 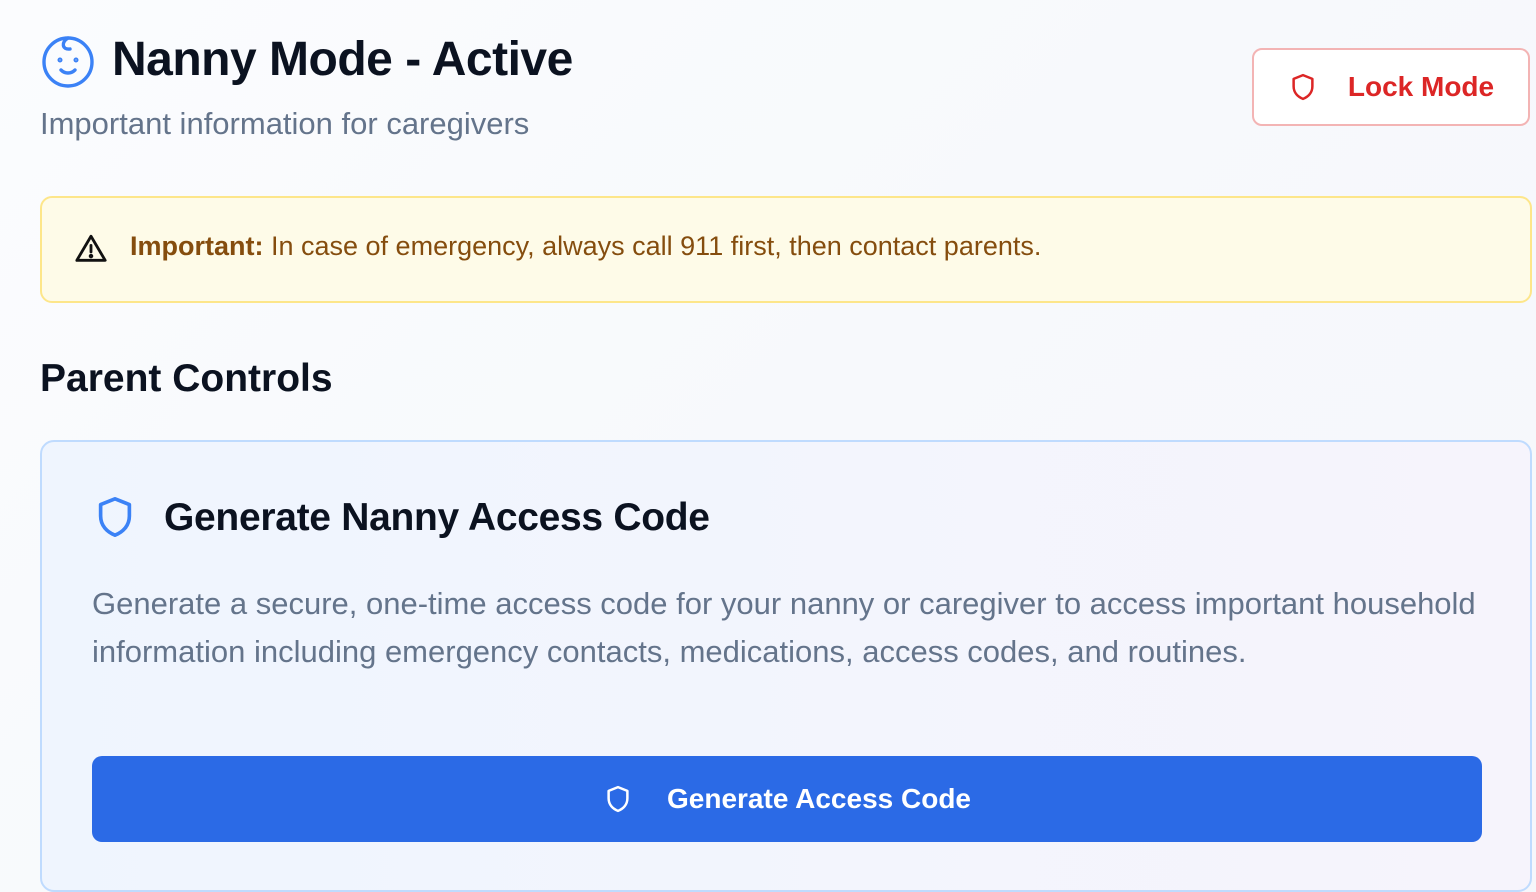 What do you see at coordinates (68, 62) in the screenshot?
I see `baby-face-icon` at bounding box center [68, 62].